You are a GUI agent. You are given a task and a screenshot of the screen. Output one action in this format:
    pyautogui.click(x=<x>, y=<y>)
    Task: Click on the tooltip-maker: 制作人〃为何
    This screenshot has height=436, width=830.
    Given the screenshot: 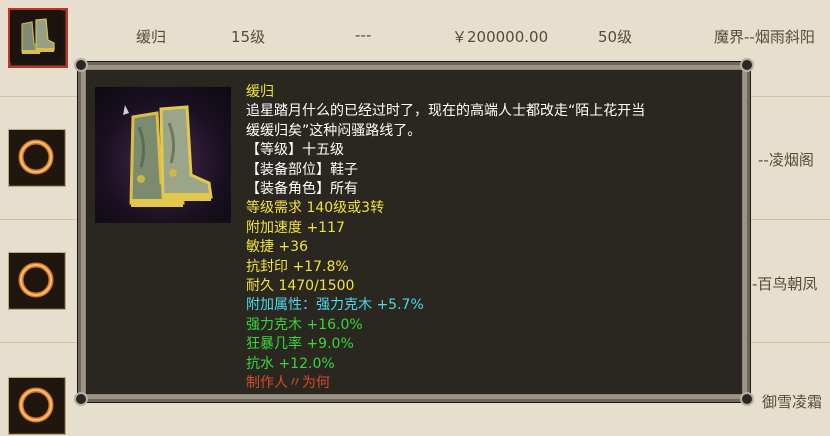 What is the action you would take?
    pyautogui.click(x=288, y=383)
    